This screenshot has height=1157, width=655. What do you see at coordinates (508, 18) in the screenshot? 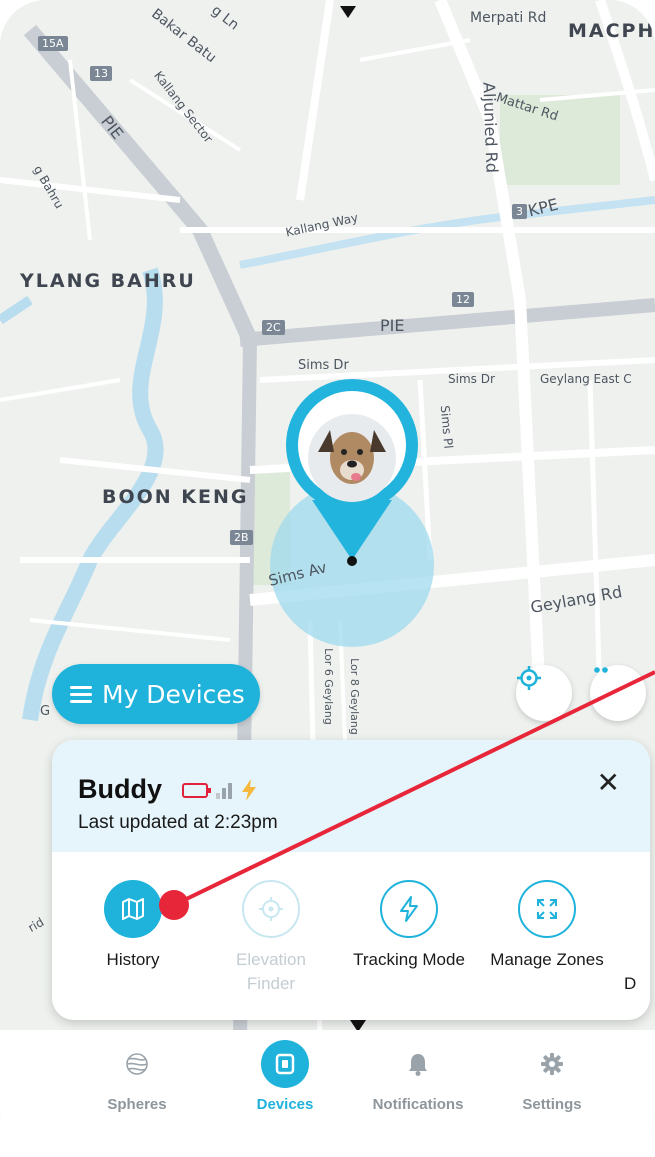
I see `map-label: Merpati Rd` at bounding box center [508, 18].